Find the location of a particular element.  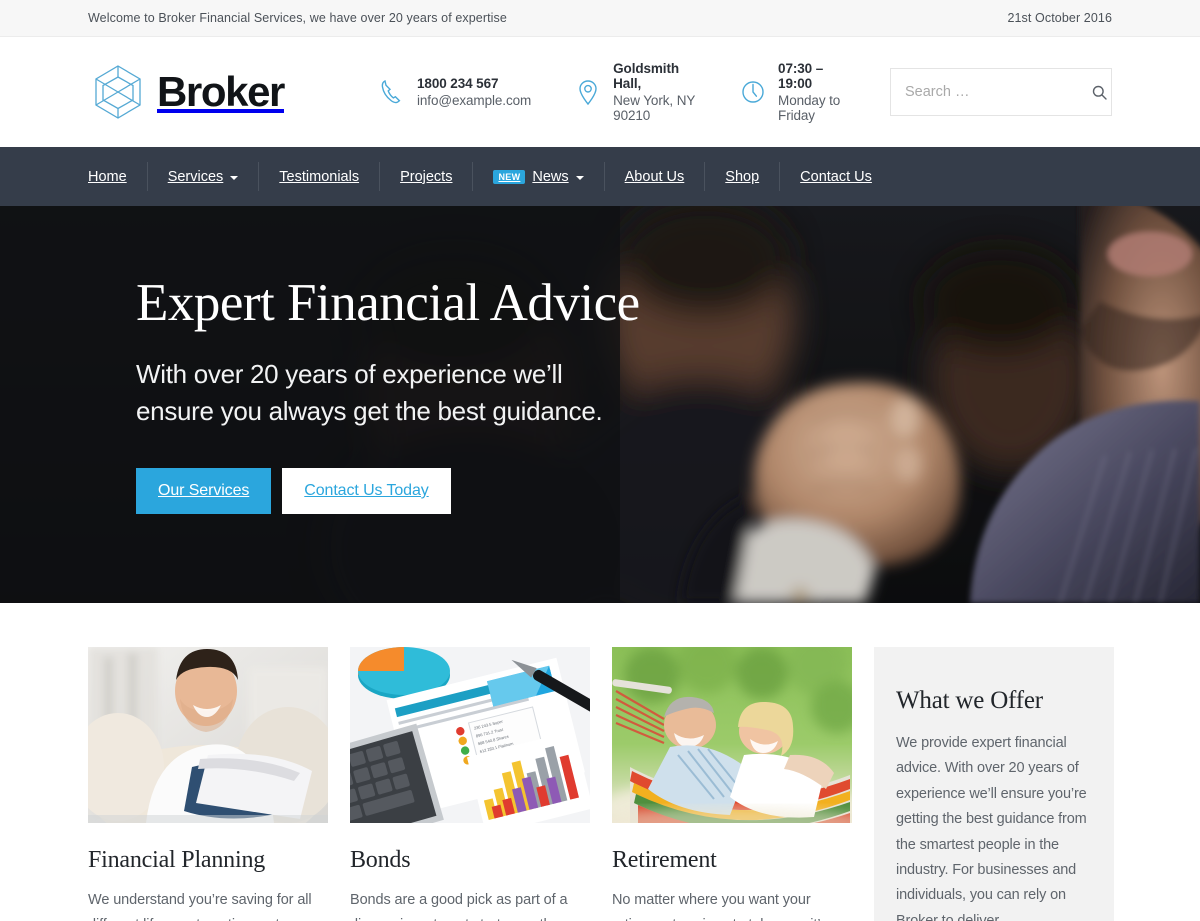

location-icon is located at coordinates (588, 92).